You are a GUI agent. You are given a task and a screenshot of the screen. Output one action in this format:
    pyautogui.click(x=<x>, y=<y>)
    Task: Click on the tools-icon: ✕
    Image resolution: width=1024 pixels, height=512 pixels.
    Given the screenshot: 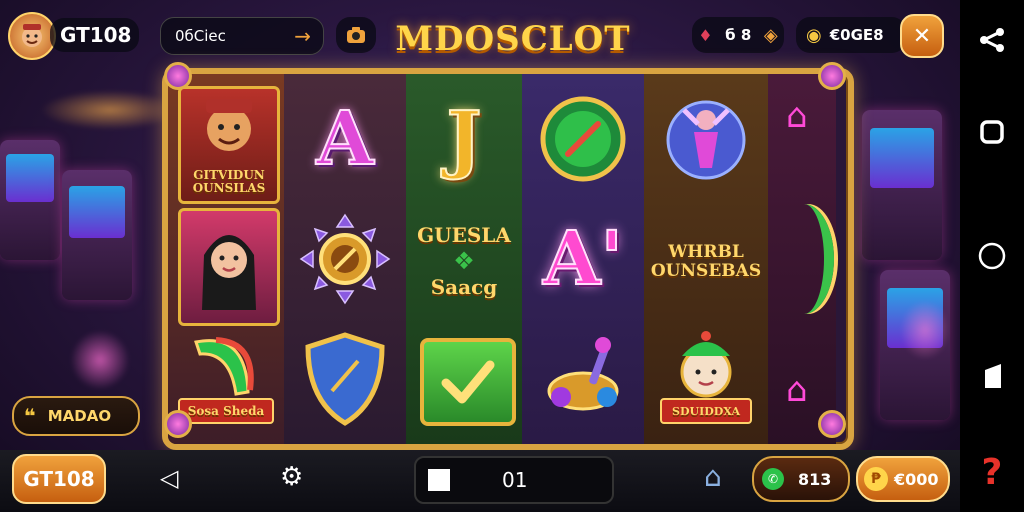 What is the action you would take?
    pyautogui.click(x=922, y=36)
    